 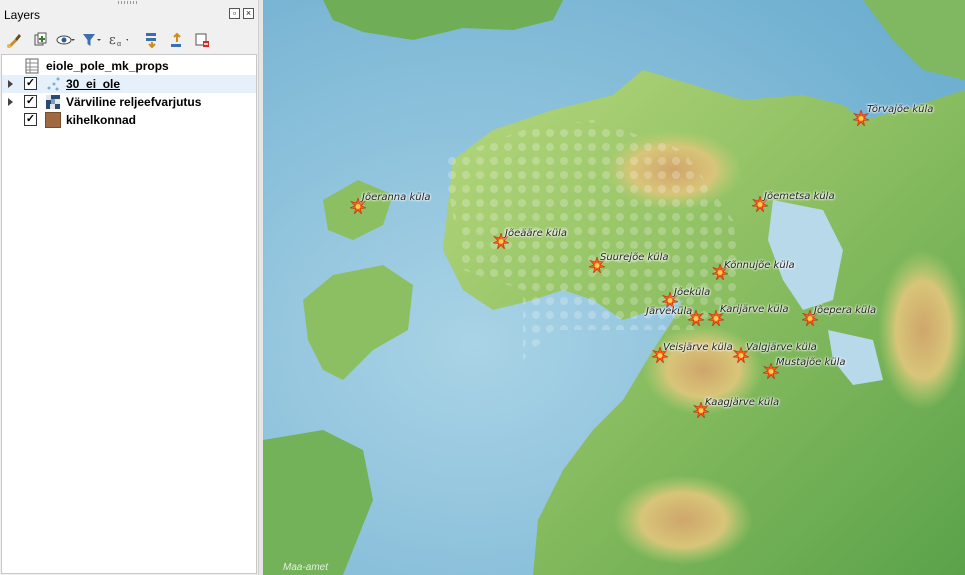 What do you see at coordinates (248, 13) in the screenshot?
I see `close-panel-button: ×` at bounding box center [248, 13].